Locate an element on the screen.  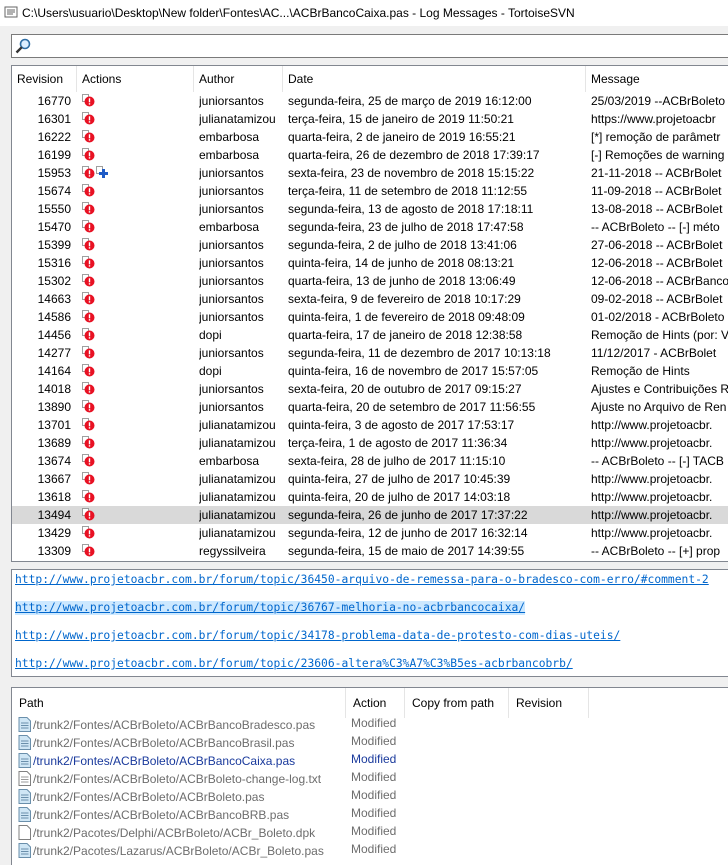
revision-cell: 15550 is located at coordinates (54, 209).